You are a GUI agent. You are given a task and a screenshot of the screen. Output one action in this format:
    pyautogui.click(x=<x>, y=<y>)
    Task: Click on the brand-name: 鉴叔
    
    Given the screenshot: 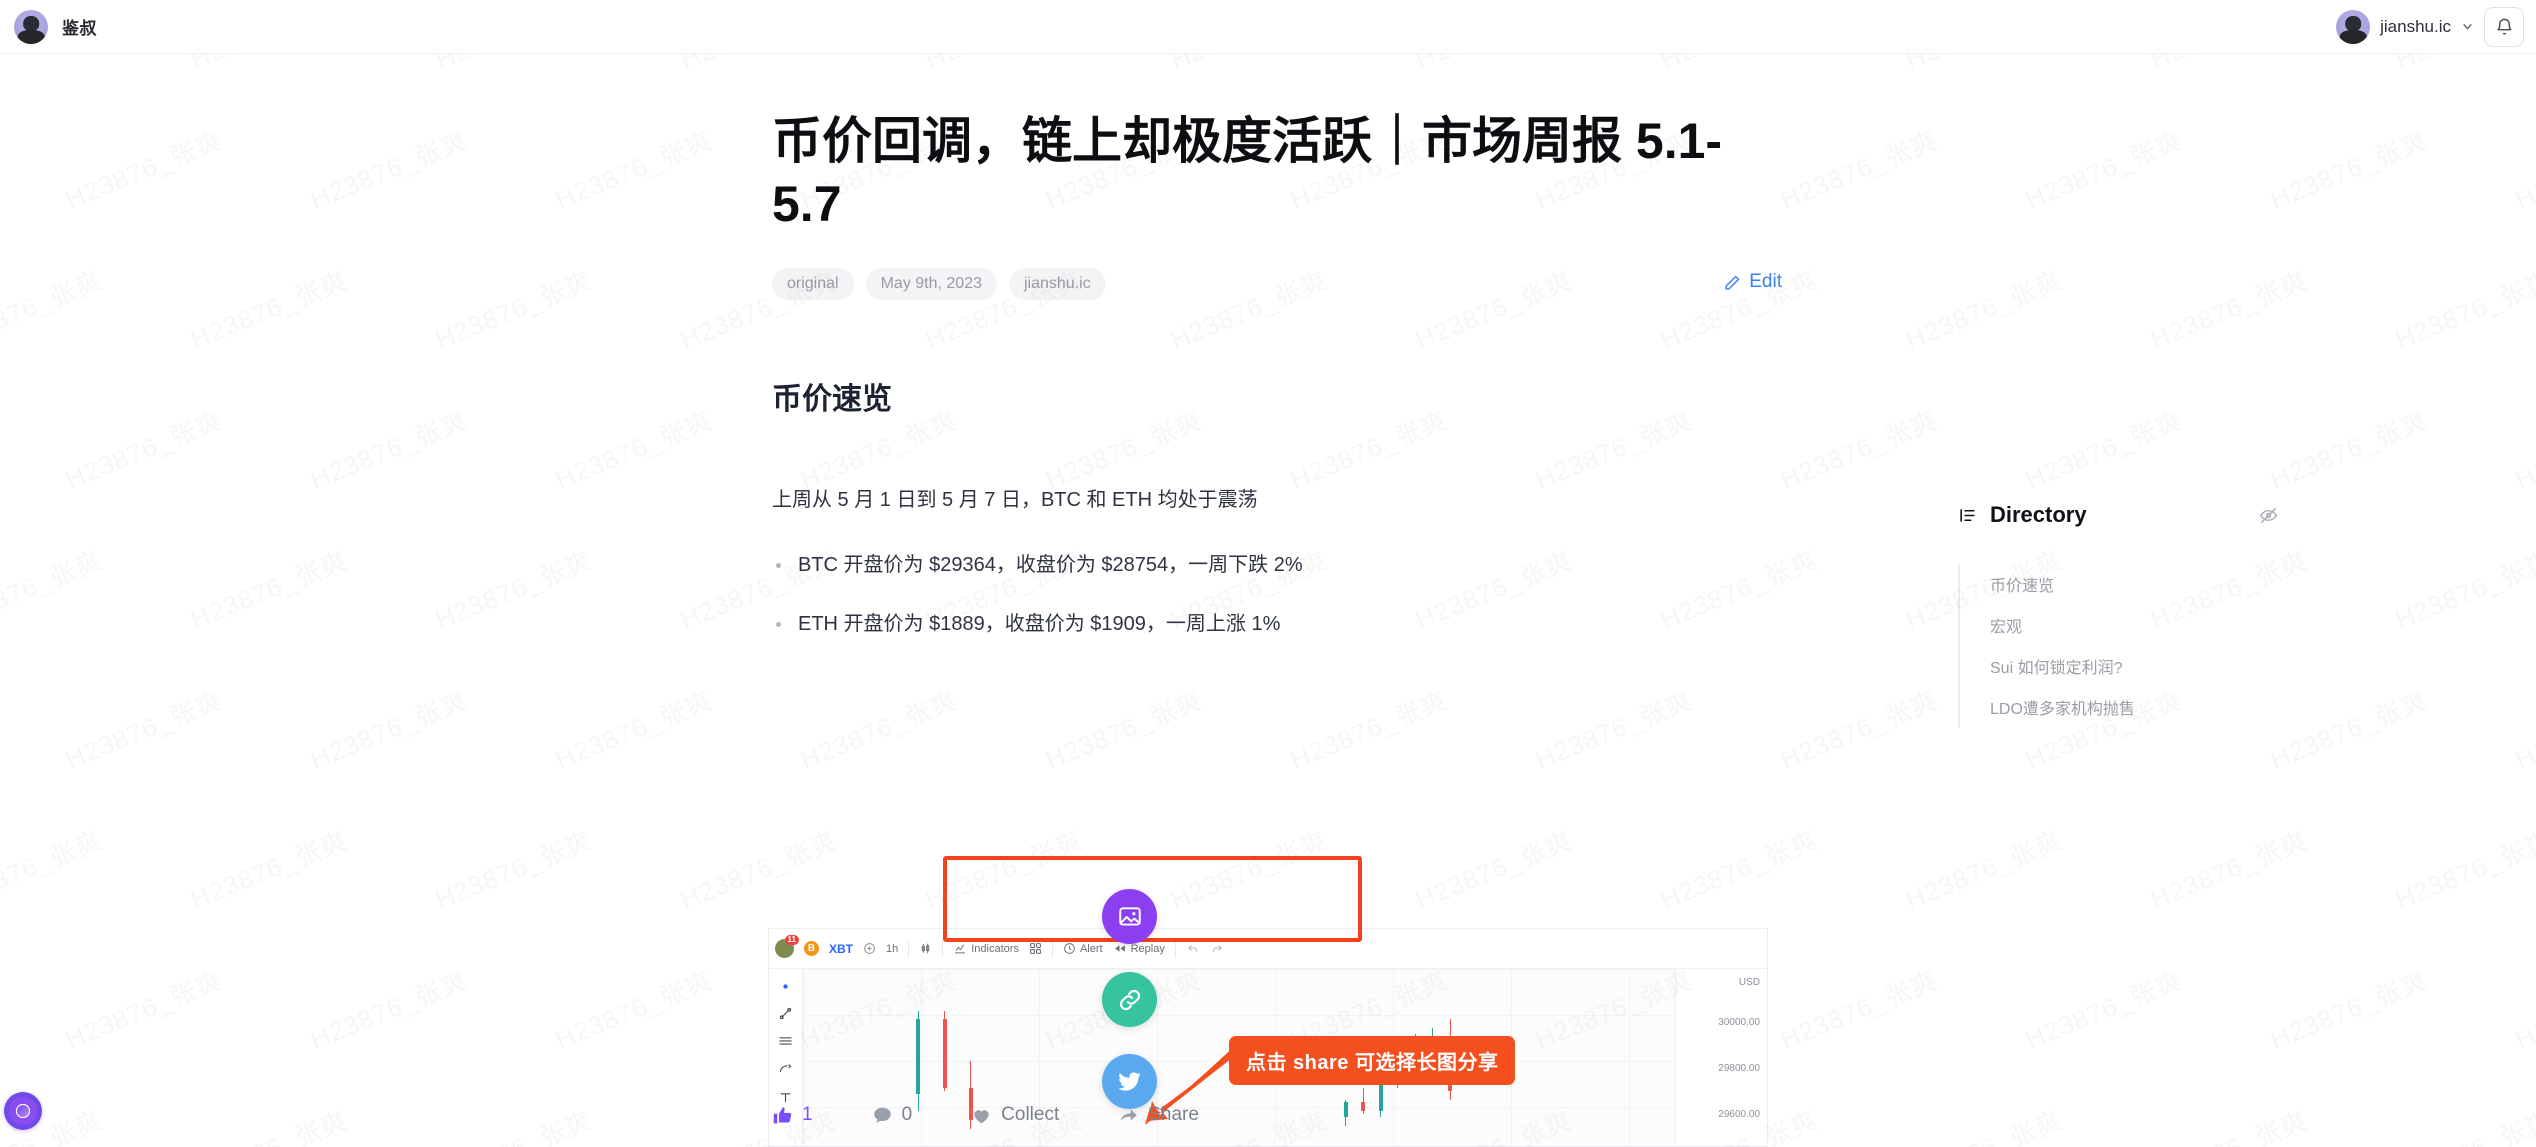 What is the action you would take?
    pyautogui.click(x=79, y=28)
    